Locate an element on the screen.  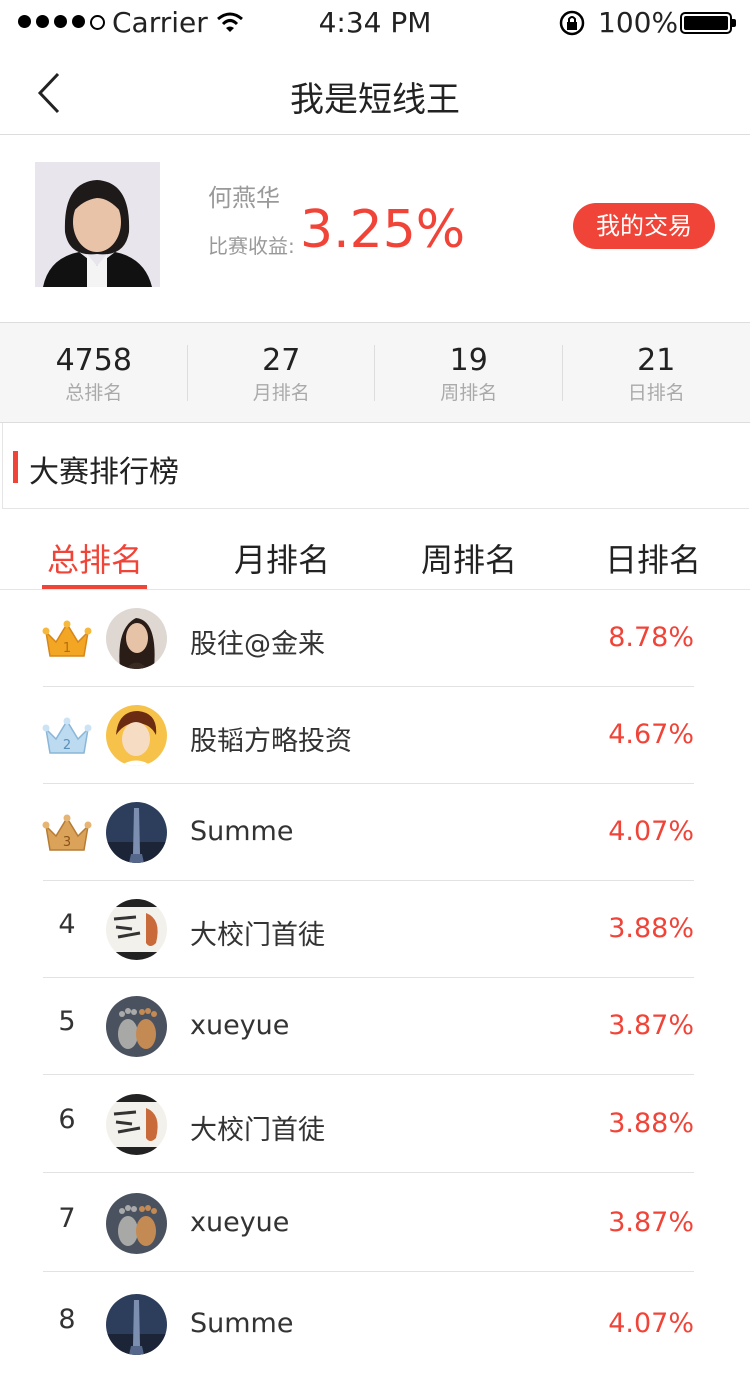
stat-month-rank: 27 月排名 is located at coordinates (282, 372).